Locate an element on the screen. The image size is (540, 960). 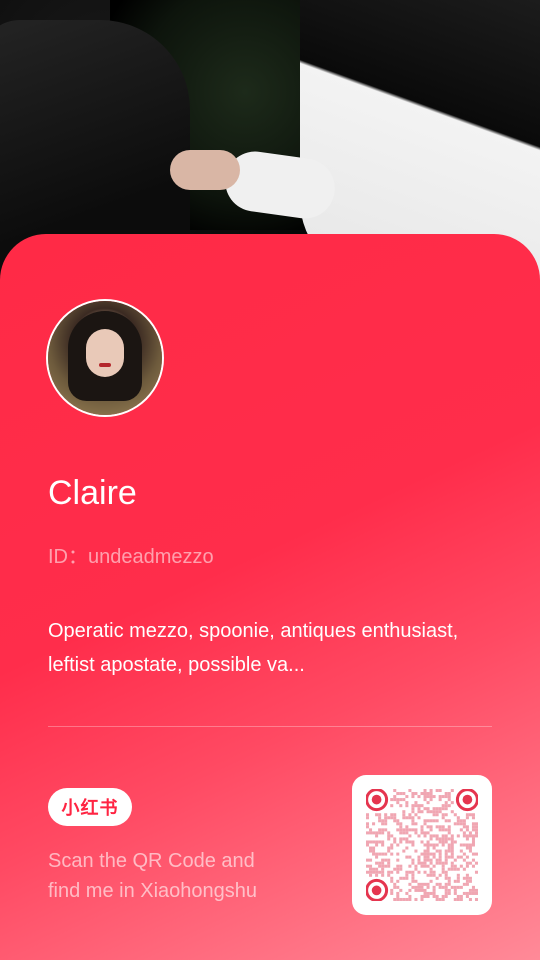
profile-name: Claire is located at coordinates (92, 493).